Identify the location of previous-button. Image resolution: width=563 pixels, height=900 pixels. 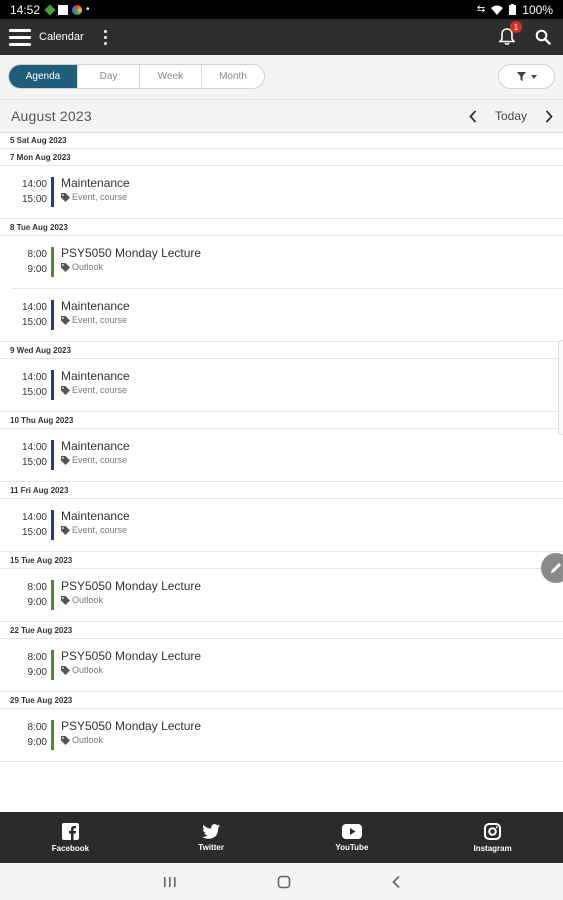
(473, 116).